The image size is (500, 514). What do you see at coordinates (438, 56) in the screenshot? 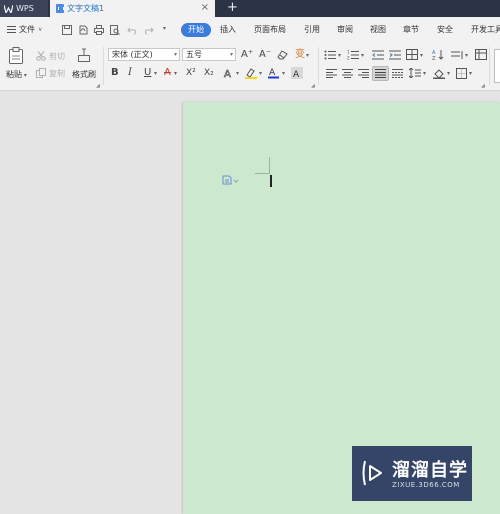
I see `sort-icon: AZ` at bounding box center [438, 56].